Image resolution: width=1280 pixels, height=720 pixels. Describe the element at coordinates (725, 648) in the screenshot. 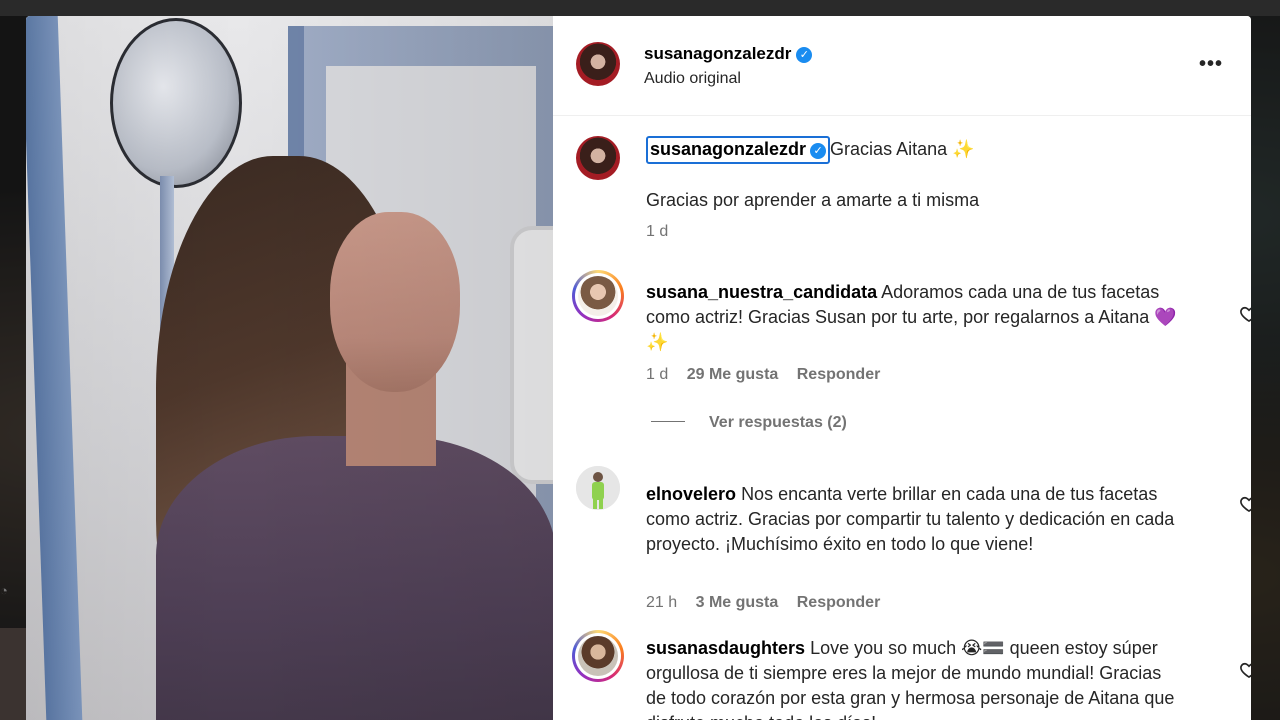

I see `comment-username: susanasdaughters` at that location.